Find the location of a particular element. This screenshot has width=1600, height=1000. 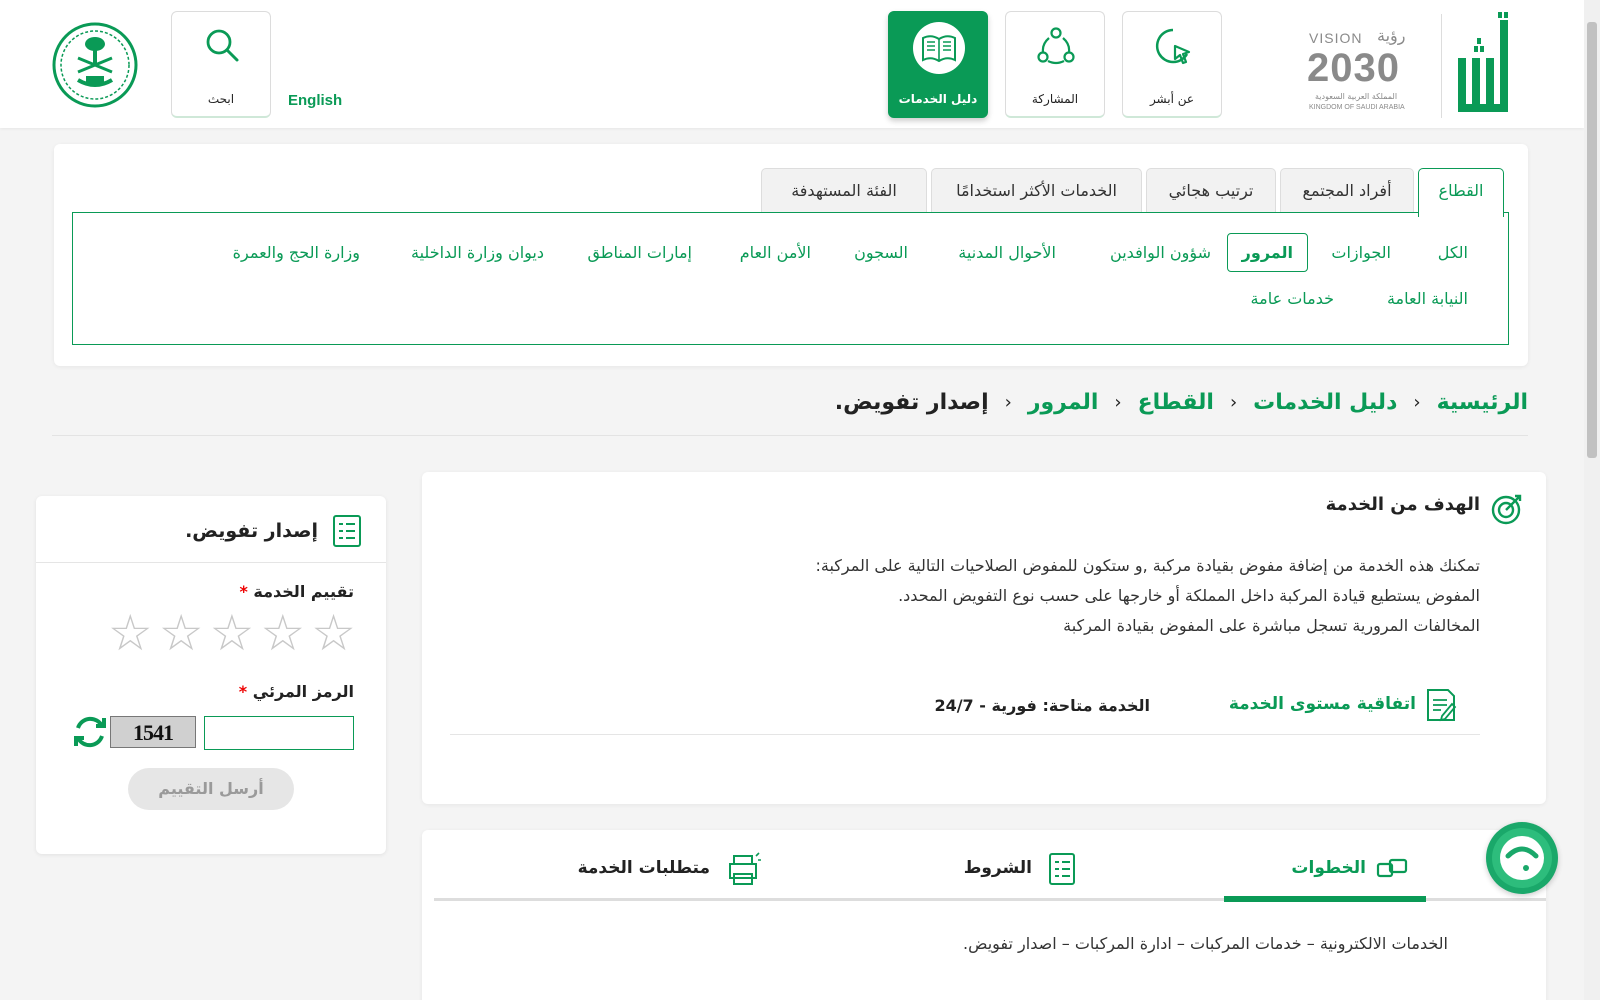

chatbot-button is located at coordinates (1522, 858).